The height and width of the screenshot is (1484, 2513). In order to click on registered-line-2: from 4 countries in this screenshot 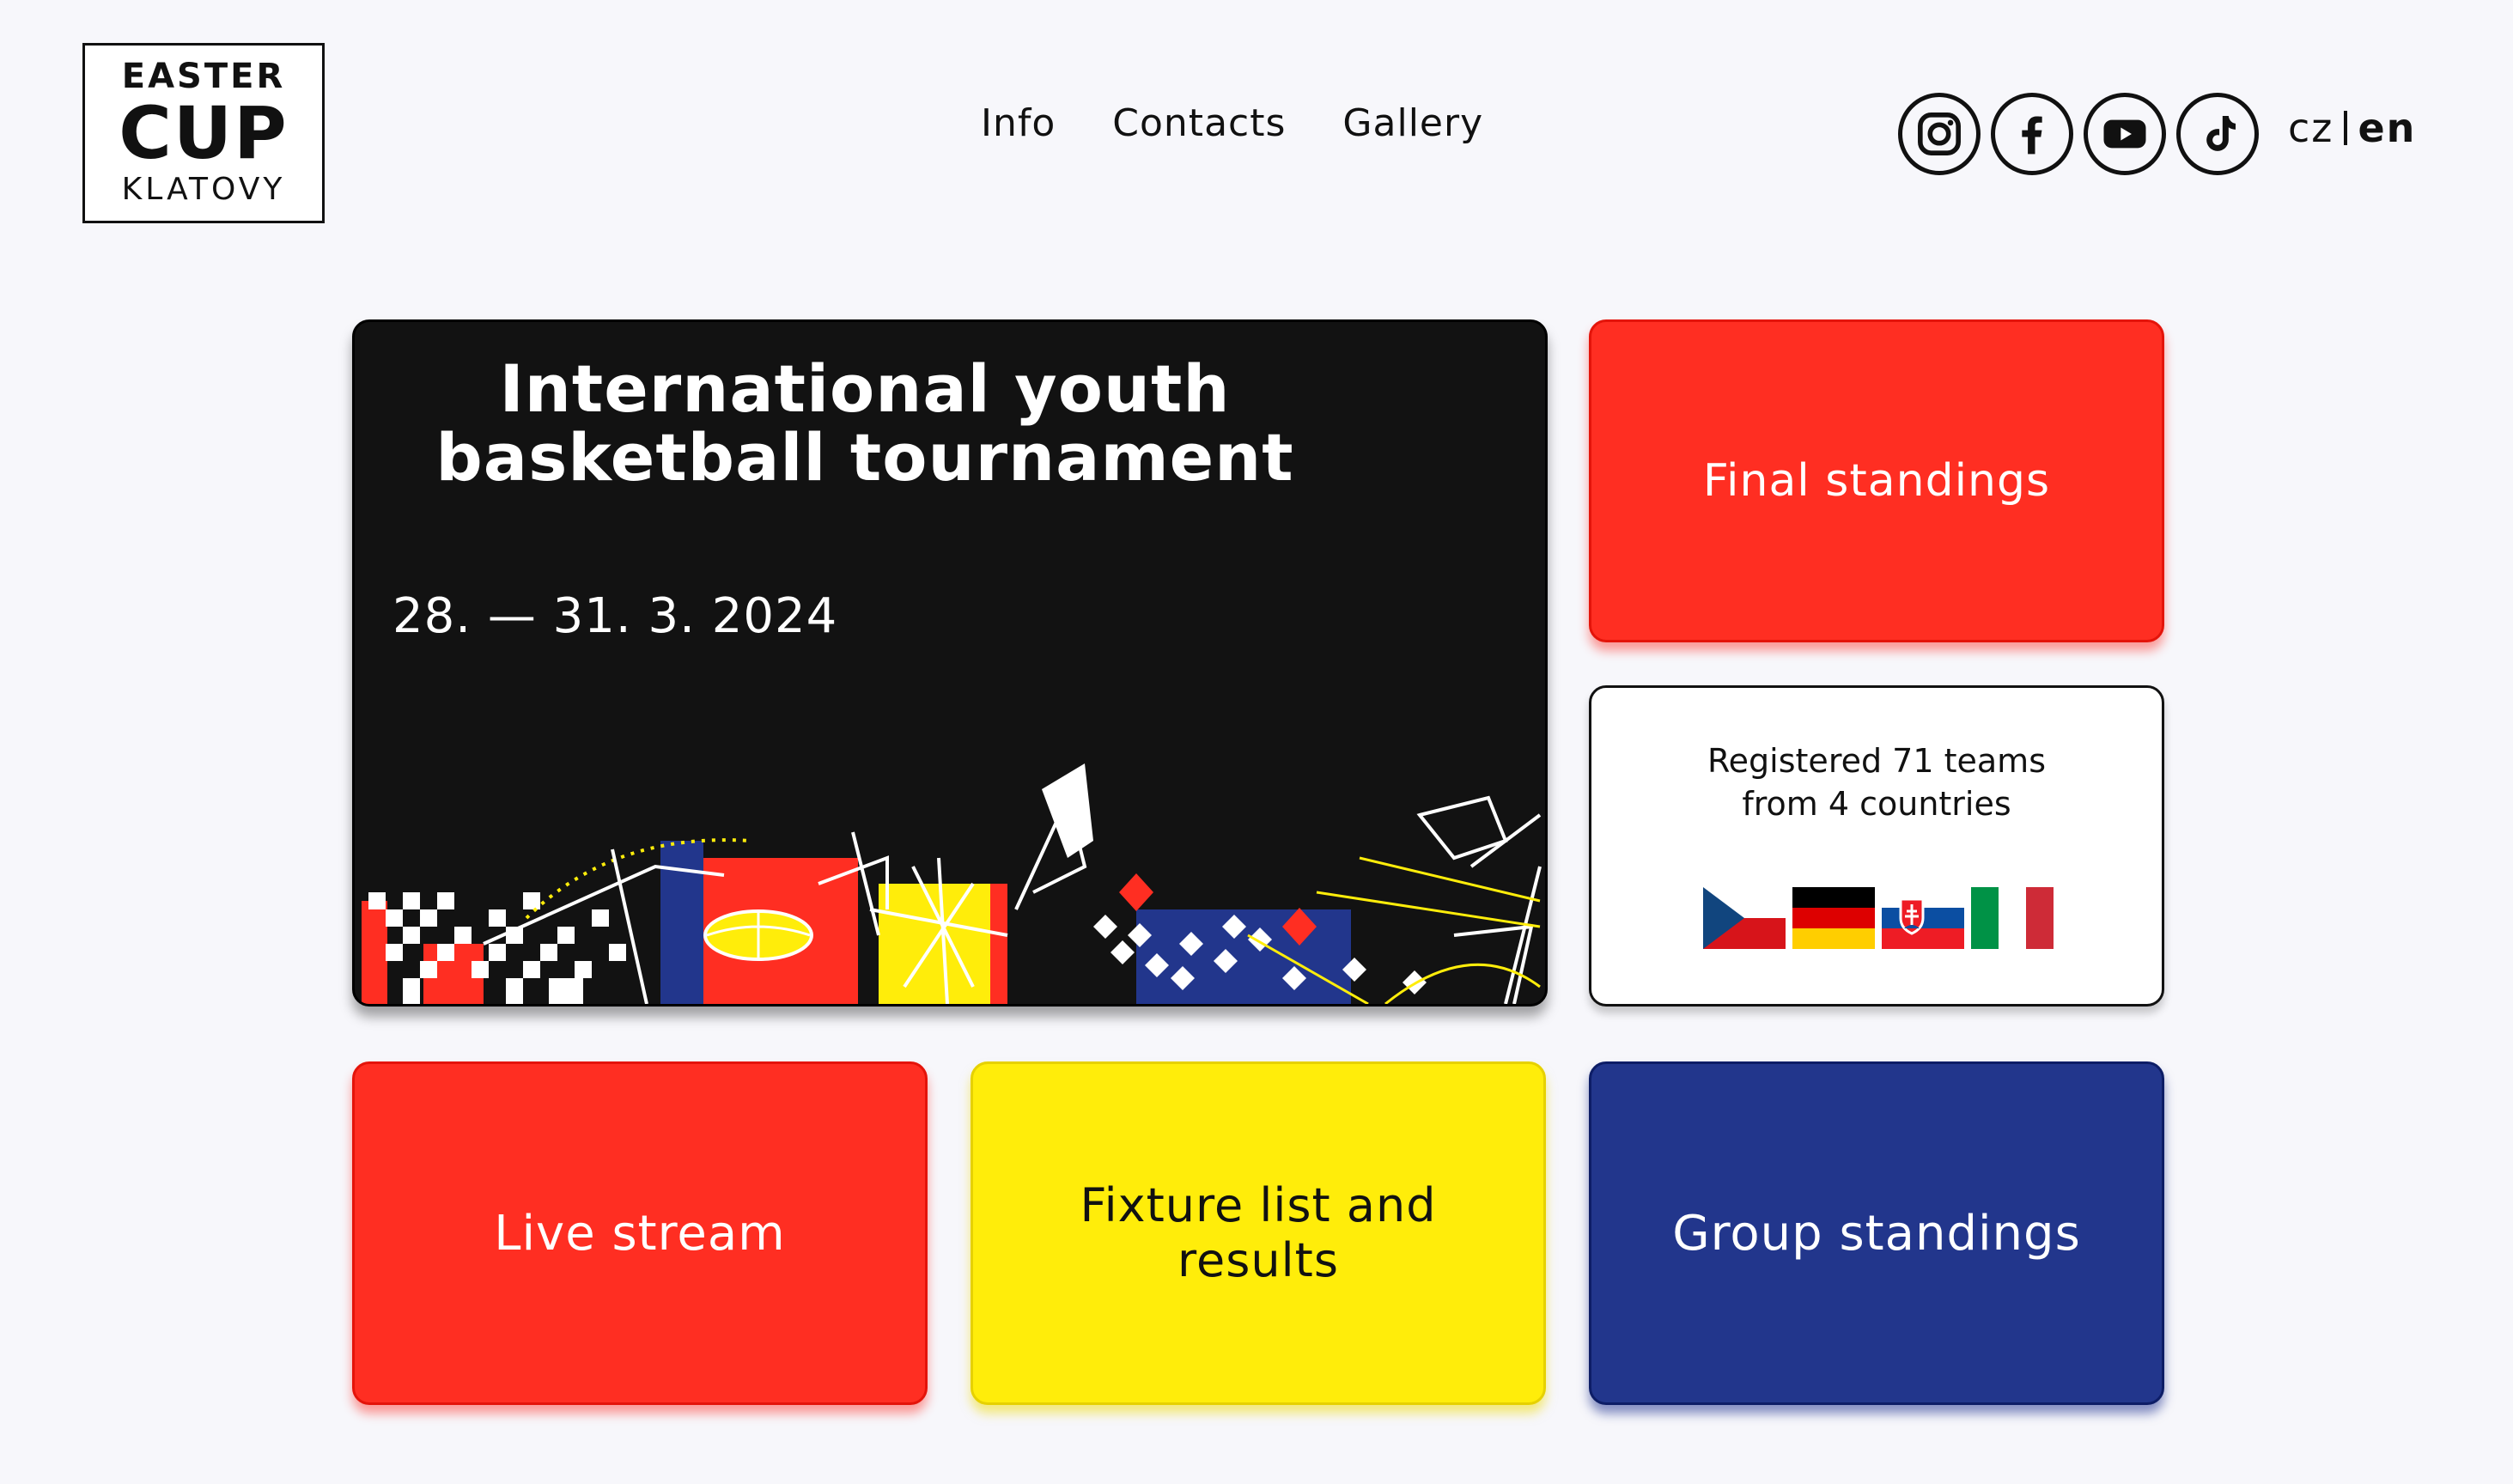, I will do `click(1876, 804)`.